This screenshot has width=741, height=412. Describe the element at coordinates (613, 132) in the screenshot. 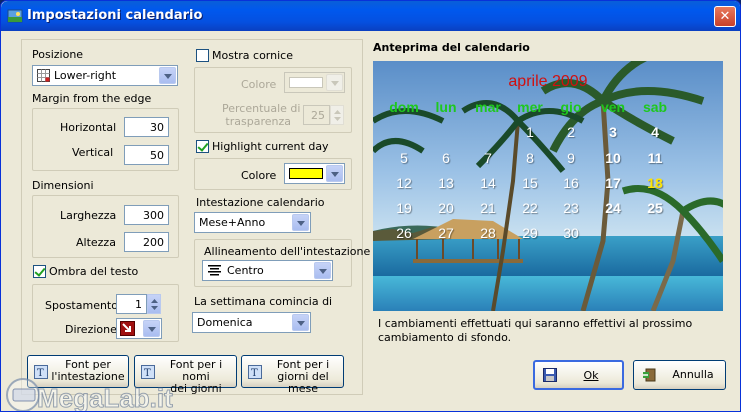

I see `calendar-day: 3` at that location.